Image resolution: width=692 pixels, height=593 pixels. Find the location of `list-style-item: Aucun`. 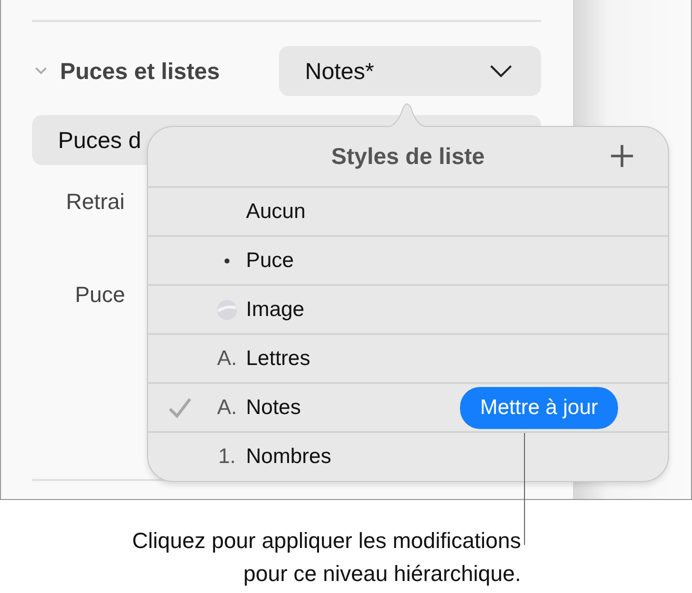

list-style-item: Aucun is located at coordinates (408, 212).